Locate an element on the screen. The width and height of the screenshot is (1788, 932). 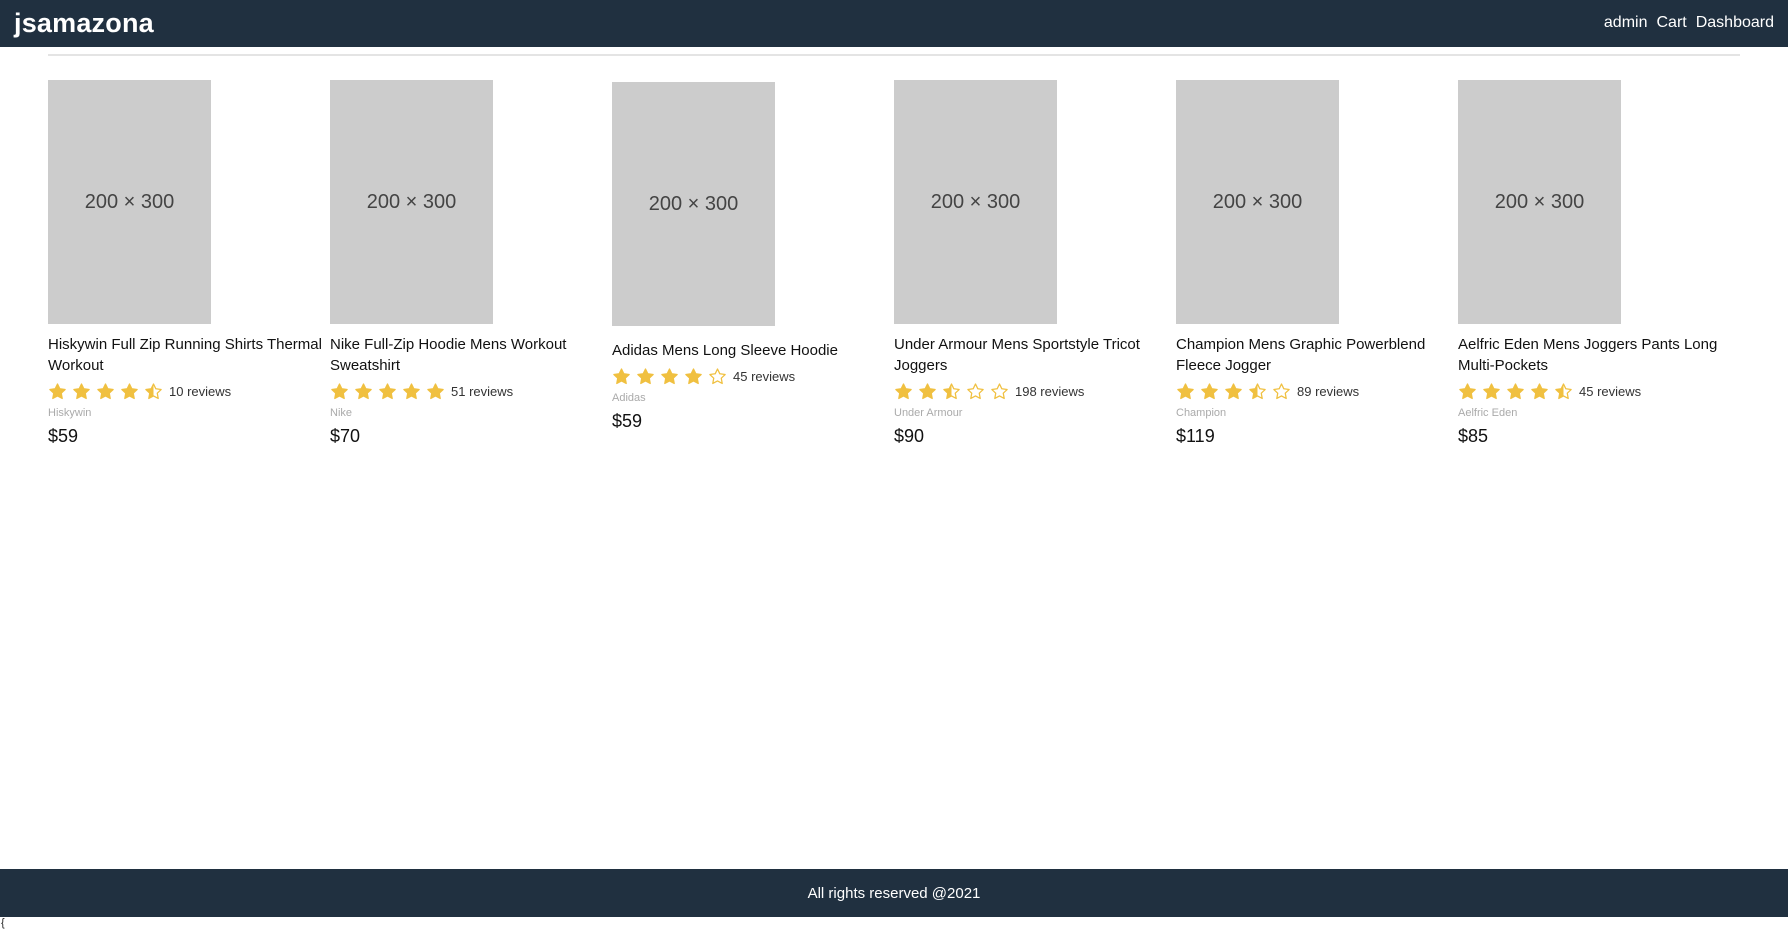
review-count: 10 reviews is located at coordinates (200, 391).